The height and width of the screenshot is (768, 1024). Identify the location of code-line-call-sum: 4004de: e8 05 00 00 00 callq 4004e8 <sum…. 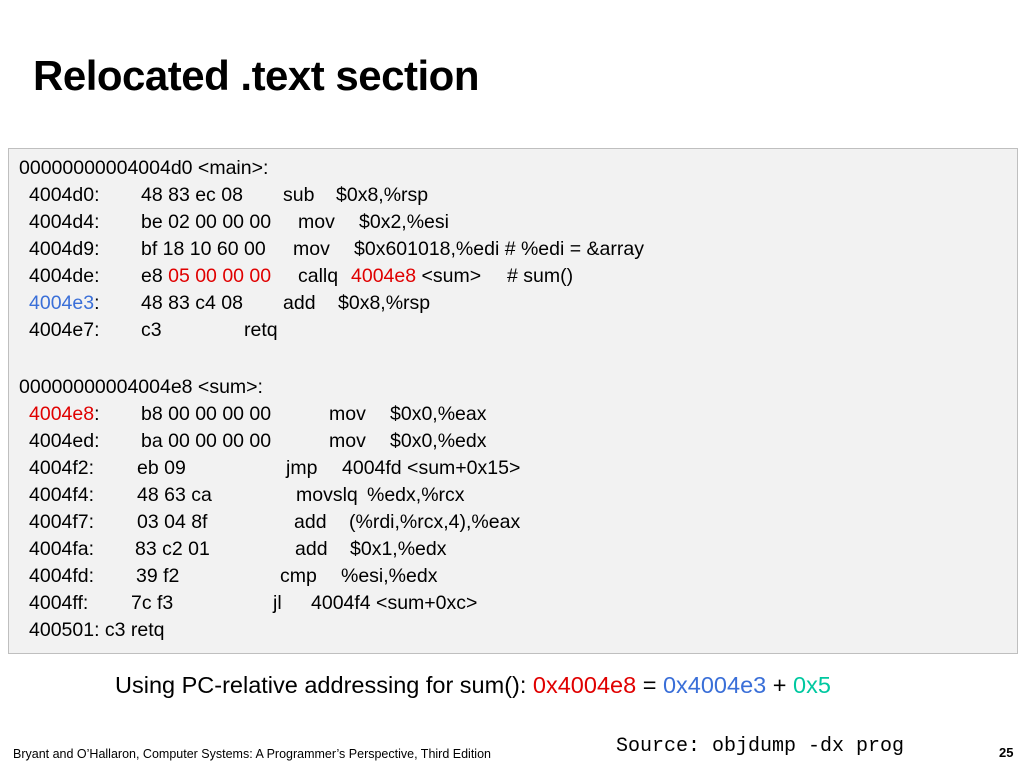
(509, 276).